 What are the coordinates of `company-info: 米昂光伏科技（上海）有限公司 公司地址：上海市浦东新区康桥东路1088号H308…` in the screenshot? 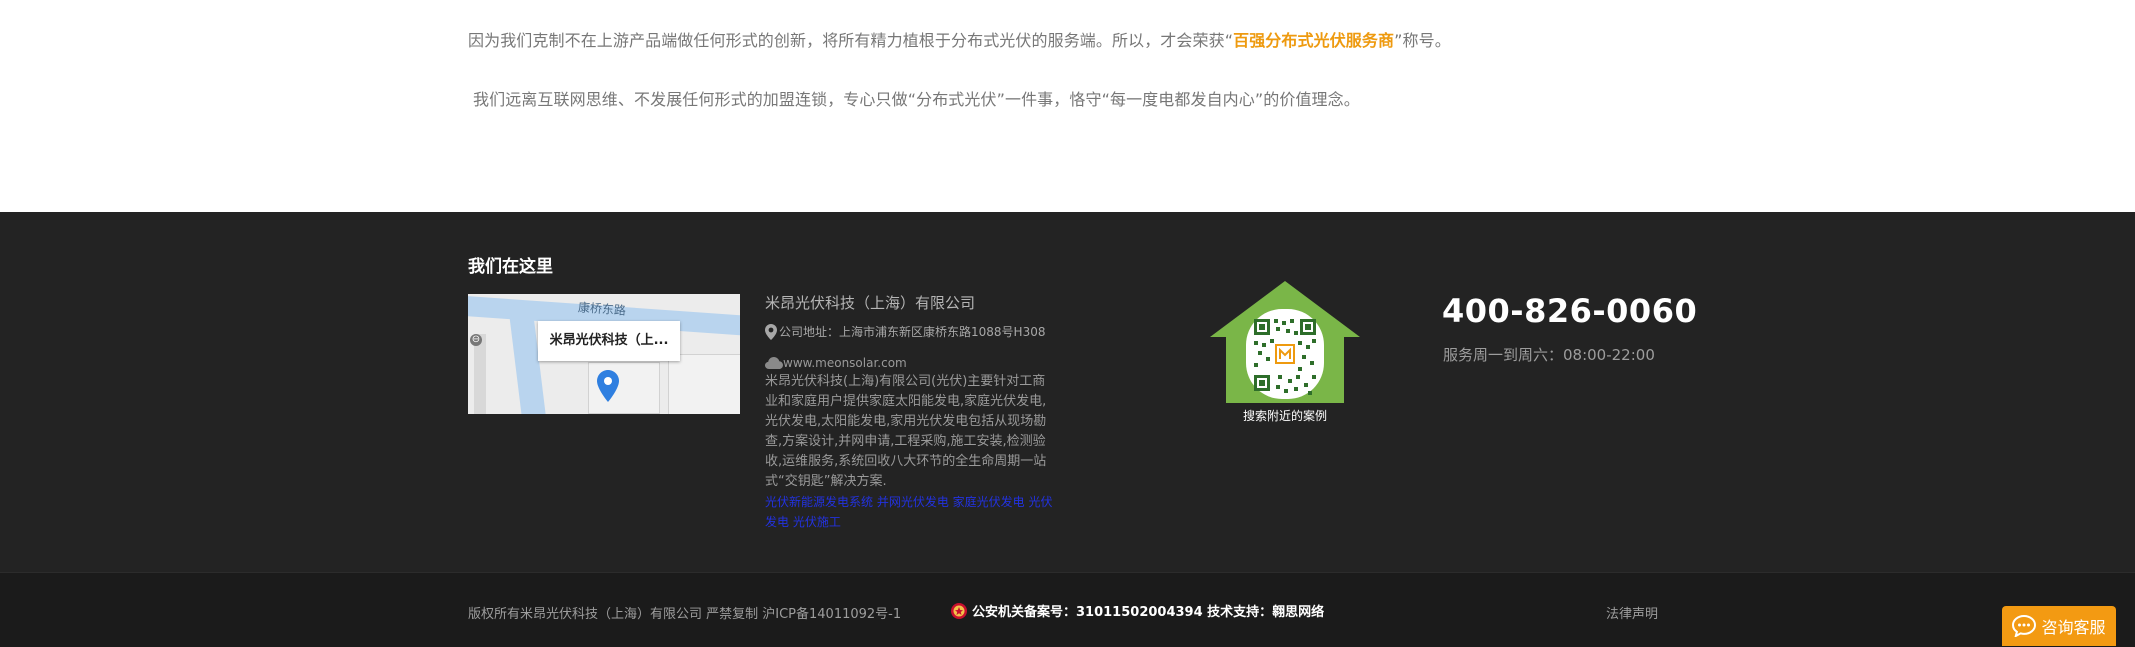 It's located at (915, 412).